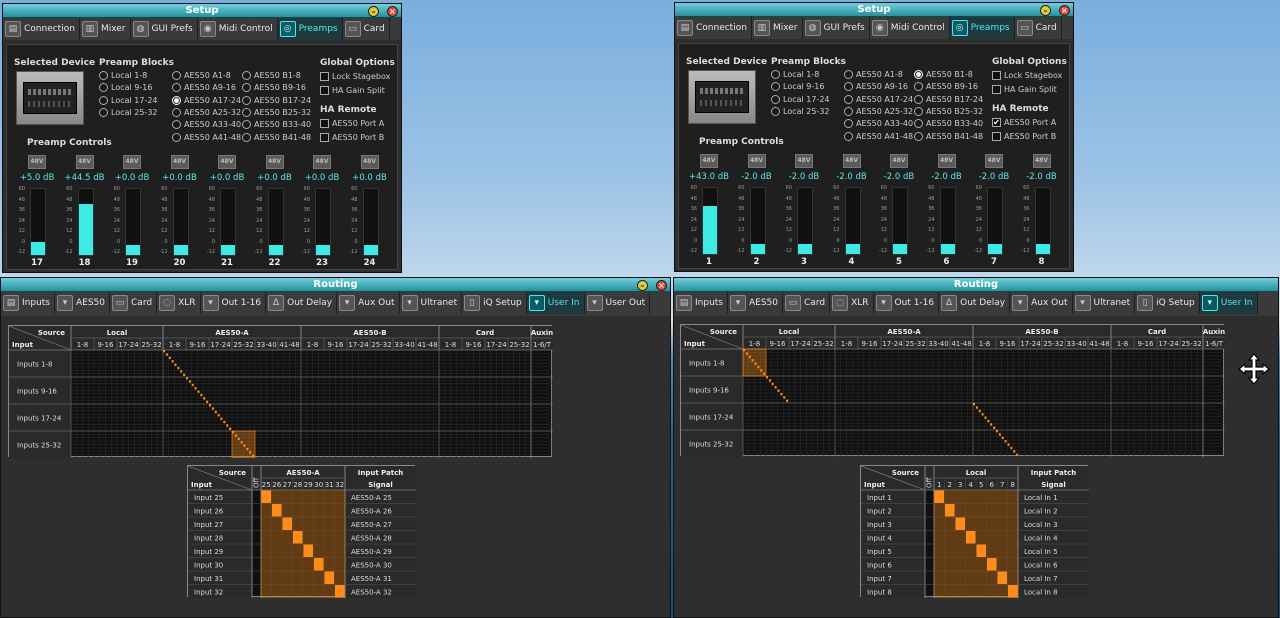  I want to click on tab-midi-control: ◉ Midi Control, so click(238, 29).